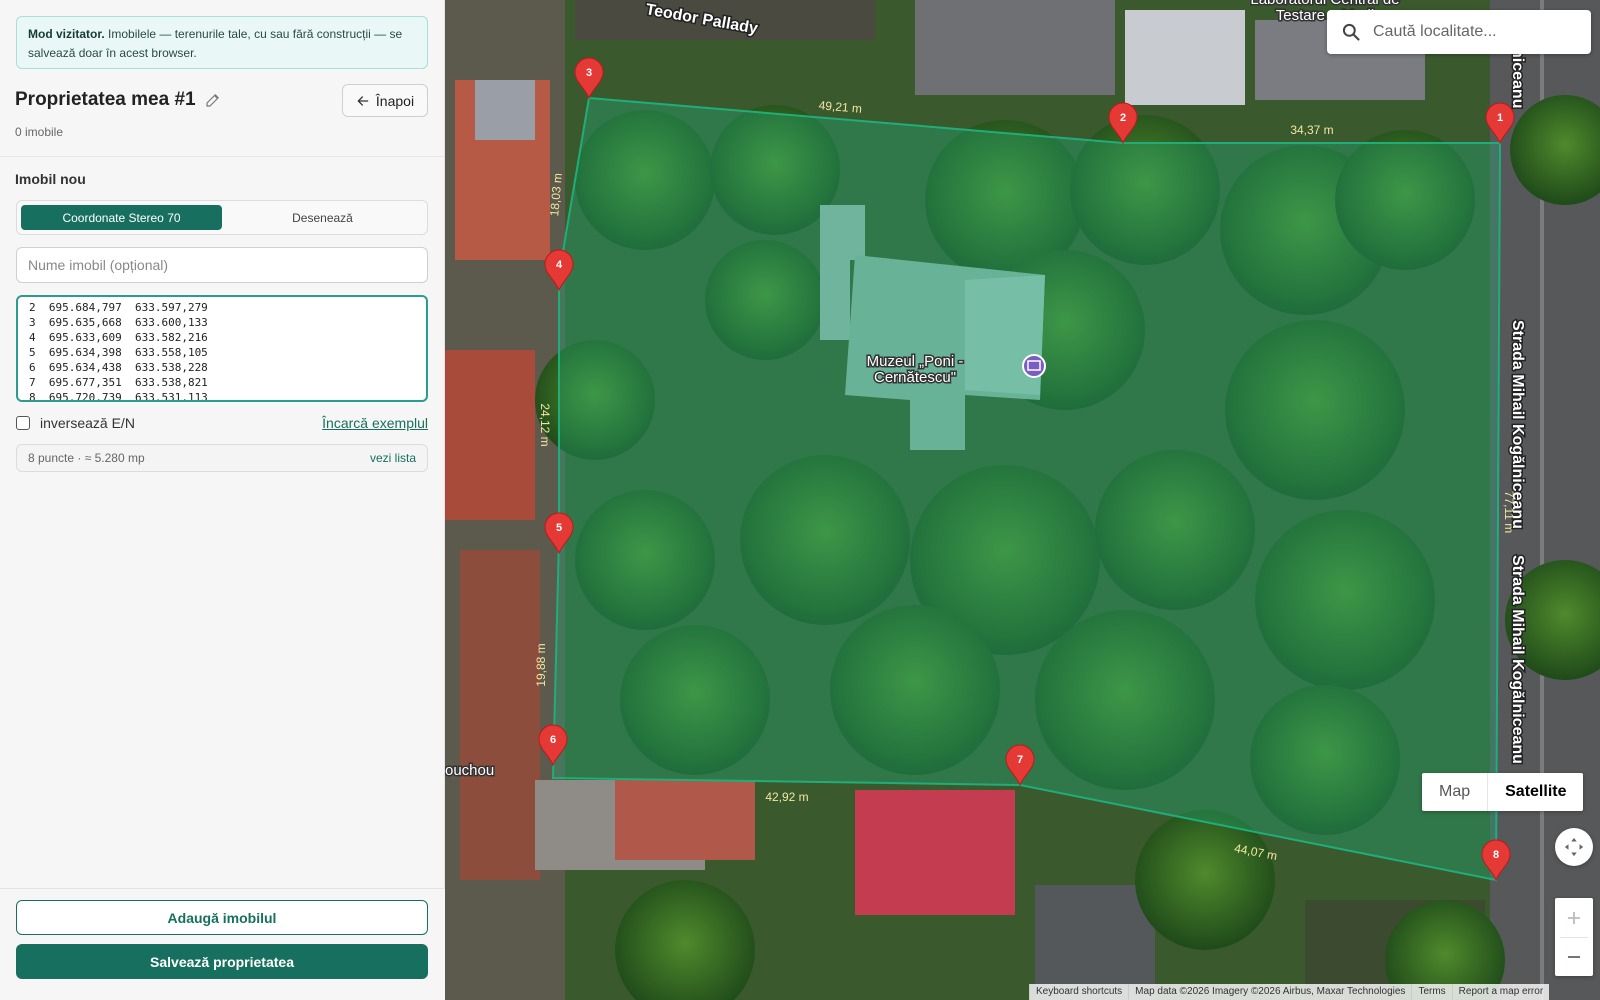 This screenshot has height=1000, width=1600. Describe the element at coordinates (375, 423) in the screenshot. I see `load-example-link: Încarcă exemplul` at that location.